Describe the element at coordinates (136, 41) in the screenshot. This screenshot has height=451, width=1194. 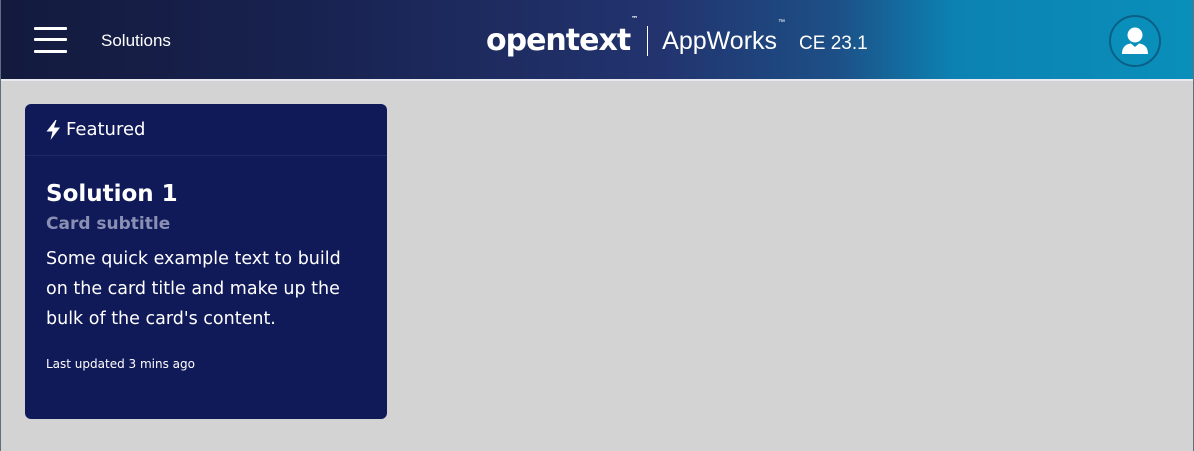
I see `nav-title-solutions: Solutions` at that location.